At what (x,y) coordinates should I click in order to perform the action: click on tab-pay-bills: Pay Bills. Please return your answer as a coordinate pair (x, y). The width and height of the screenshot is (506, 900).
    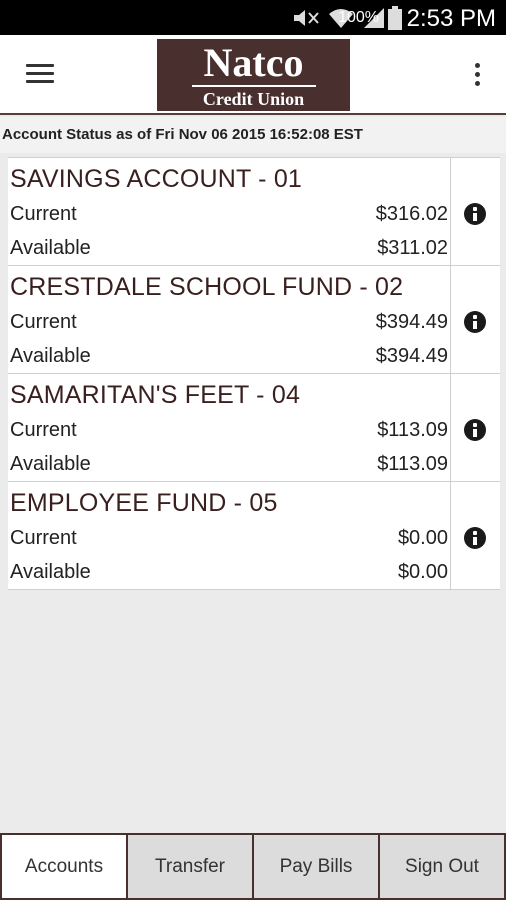
    Looking at the image, I should click on (316, 867).